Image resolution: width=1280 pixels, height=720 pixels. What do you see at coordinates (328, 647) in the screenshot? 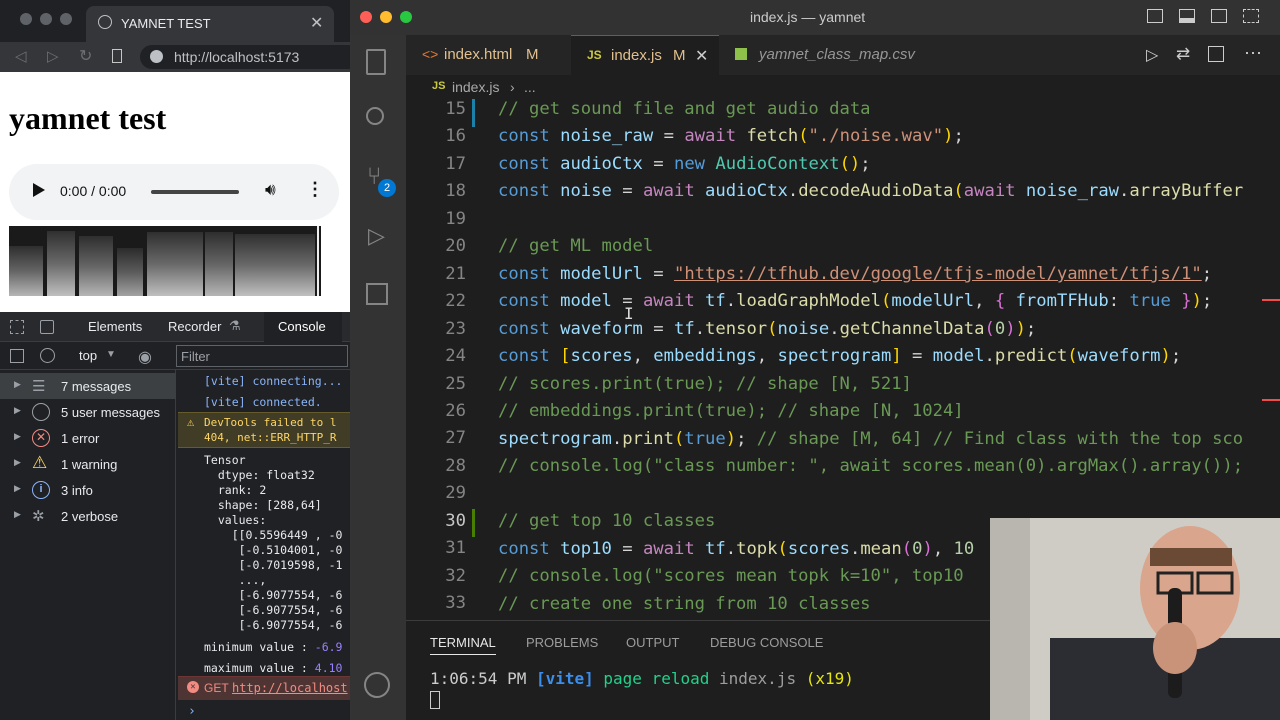
I see `min-value: -6.9` at bounding box center [328, 647].